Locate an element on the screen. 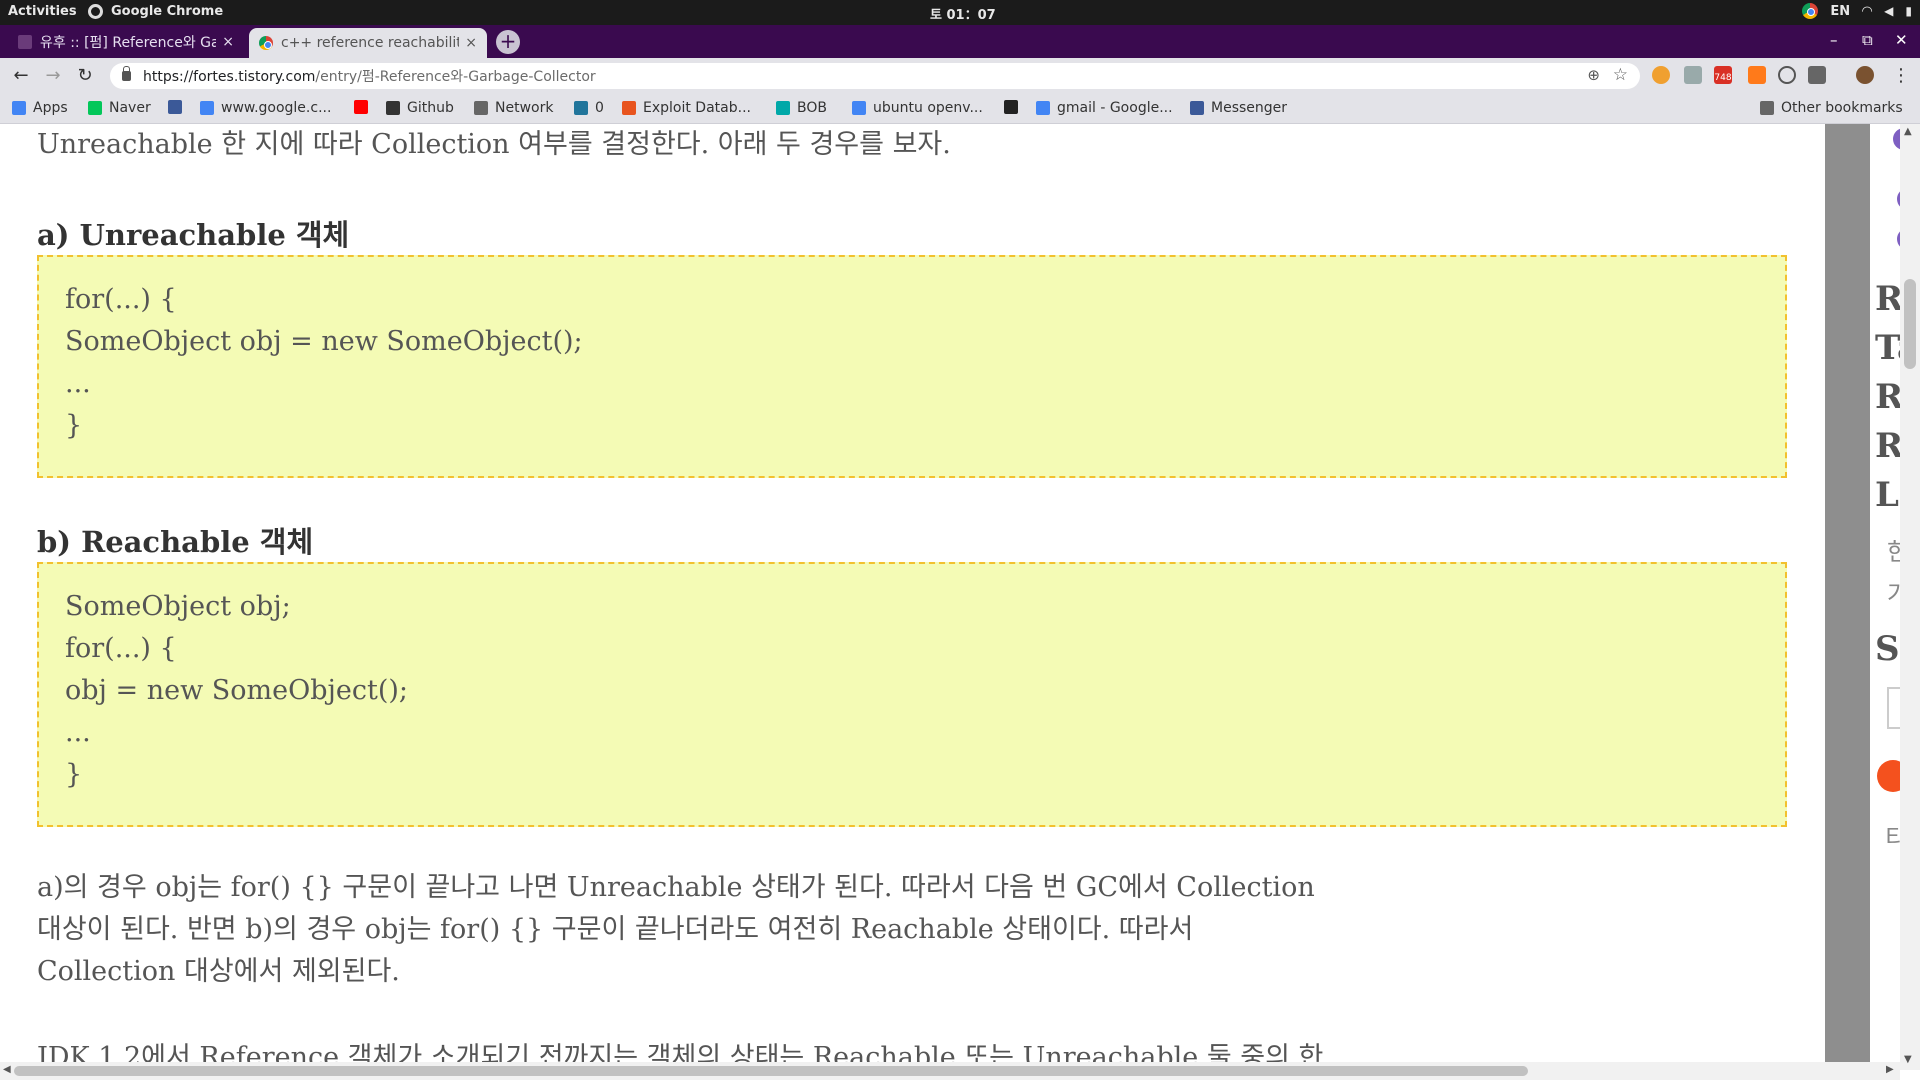  bookmark-facebook is located at coordinates (175, 107).